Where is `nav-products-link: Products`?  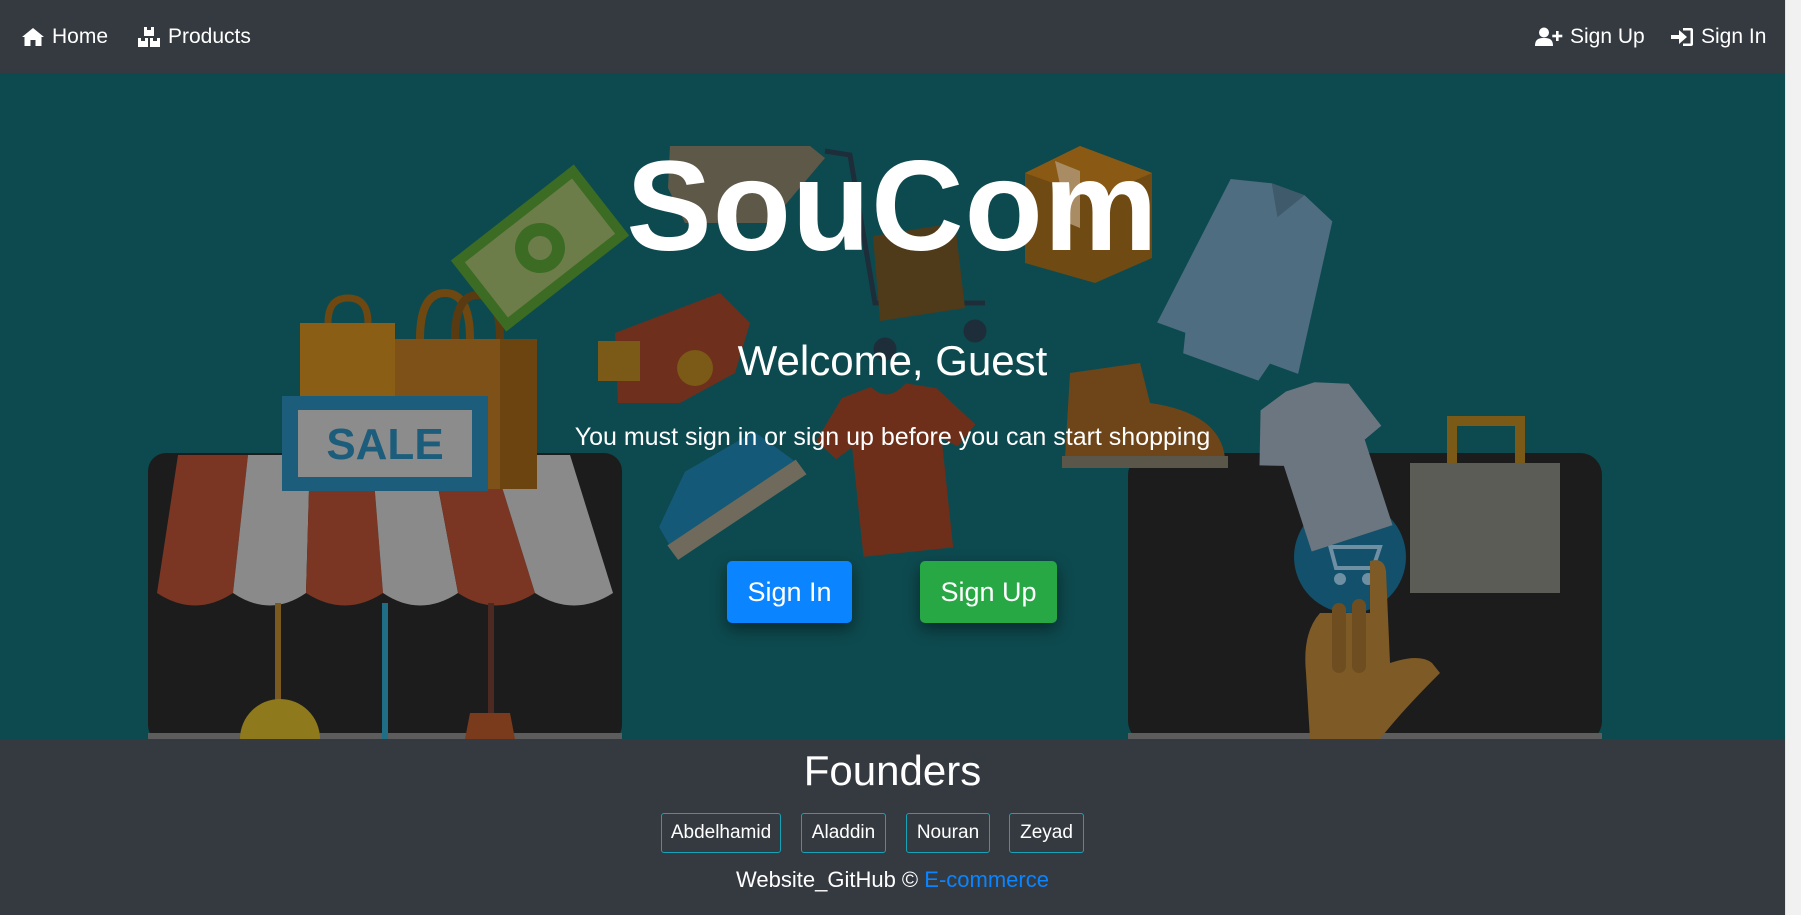
nav-products-link: Products is located at coordinates (194, 37).